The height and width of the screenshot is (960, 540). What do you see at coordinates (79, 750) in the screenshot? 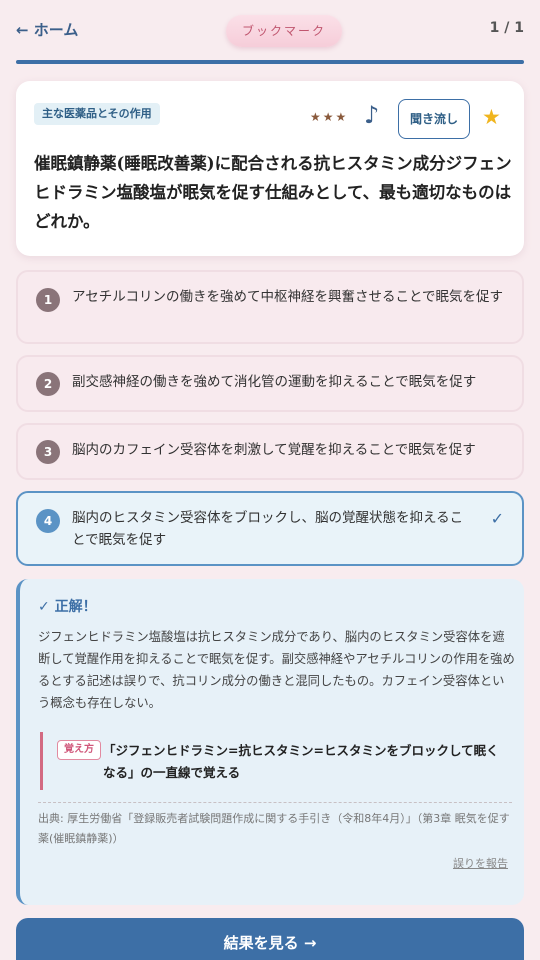
I see `mnemonic-tag: 覚え方` at bounding box center [79, 750].